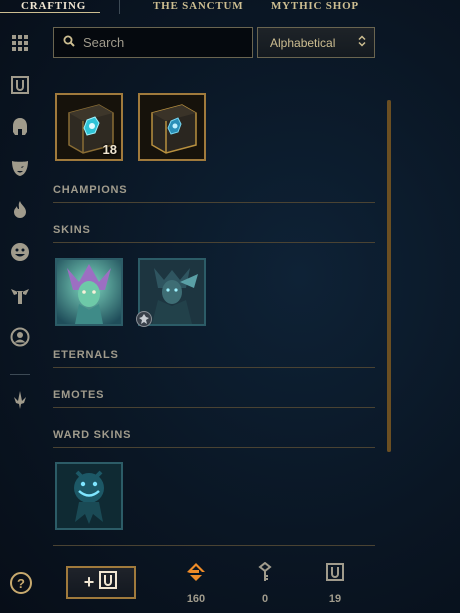 The image size is (460, 613). What do you see at coordinates (89, 127) in the screenshot?
I see `hextech-chest-tile: 18` at bounding box center [89, 127].